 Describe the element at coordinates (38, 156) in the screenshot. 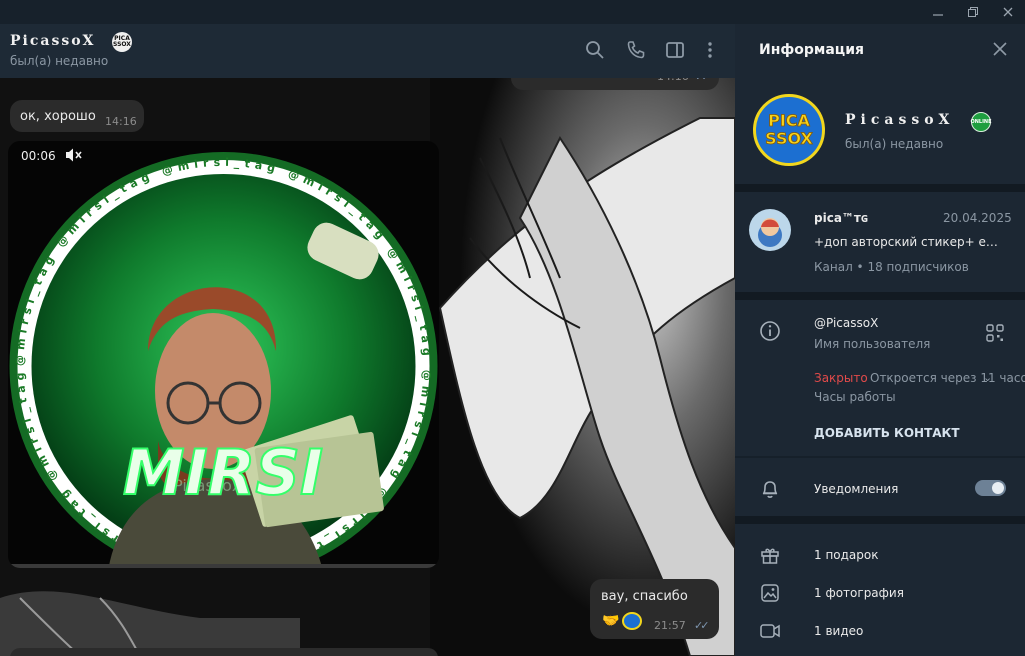

I see `video-duration: 00:06` at that location.